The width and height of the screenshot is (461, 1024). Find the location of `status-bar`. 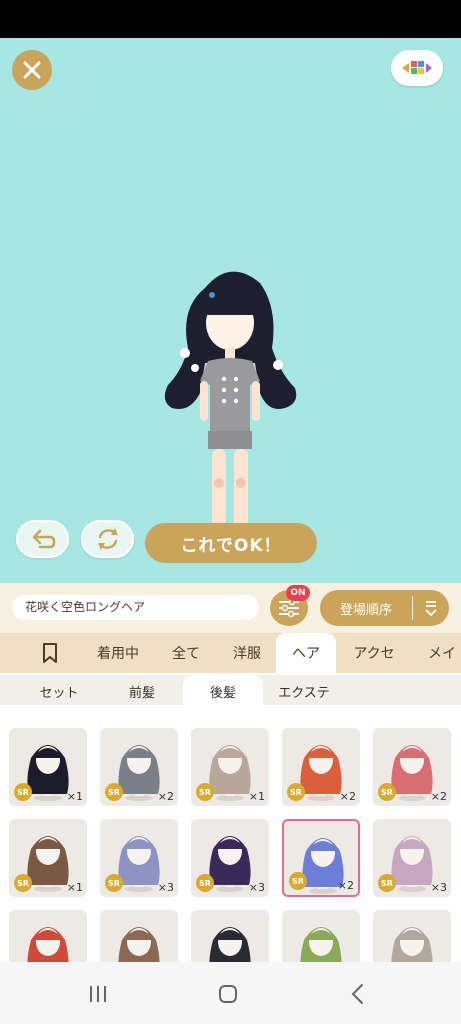

status-bar is located at coordinates (230, 19).